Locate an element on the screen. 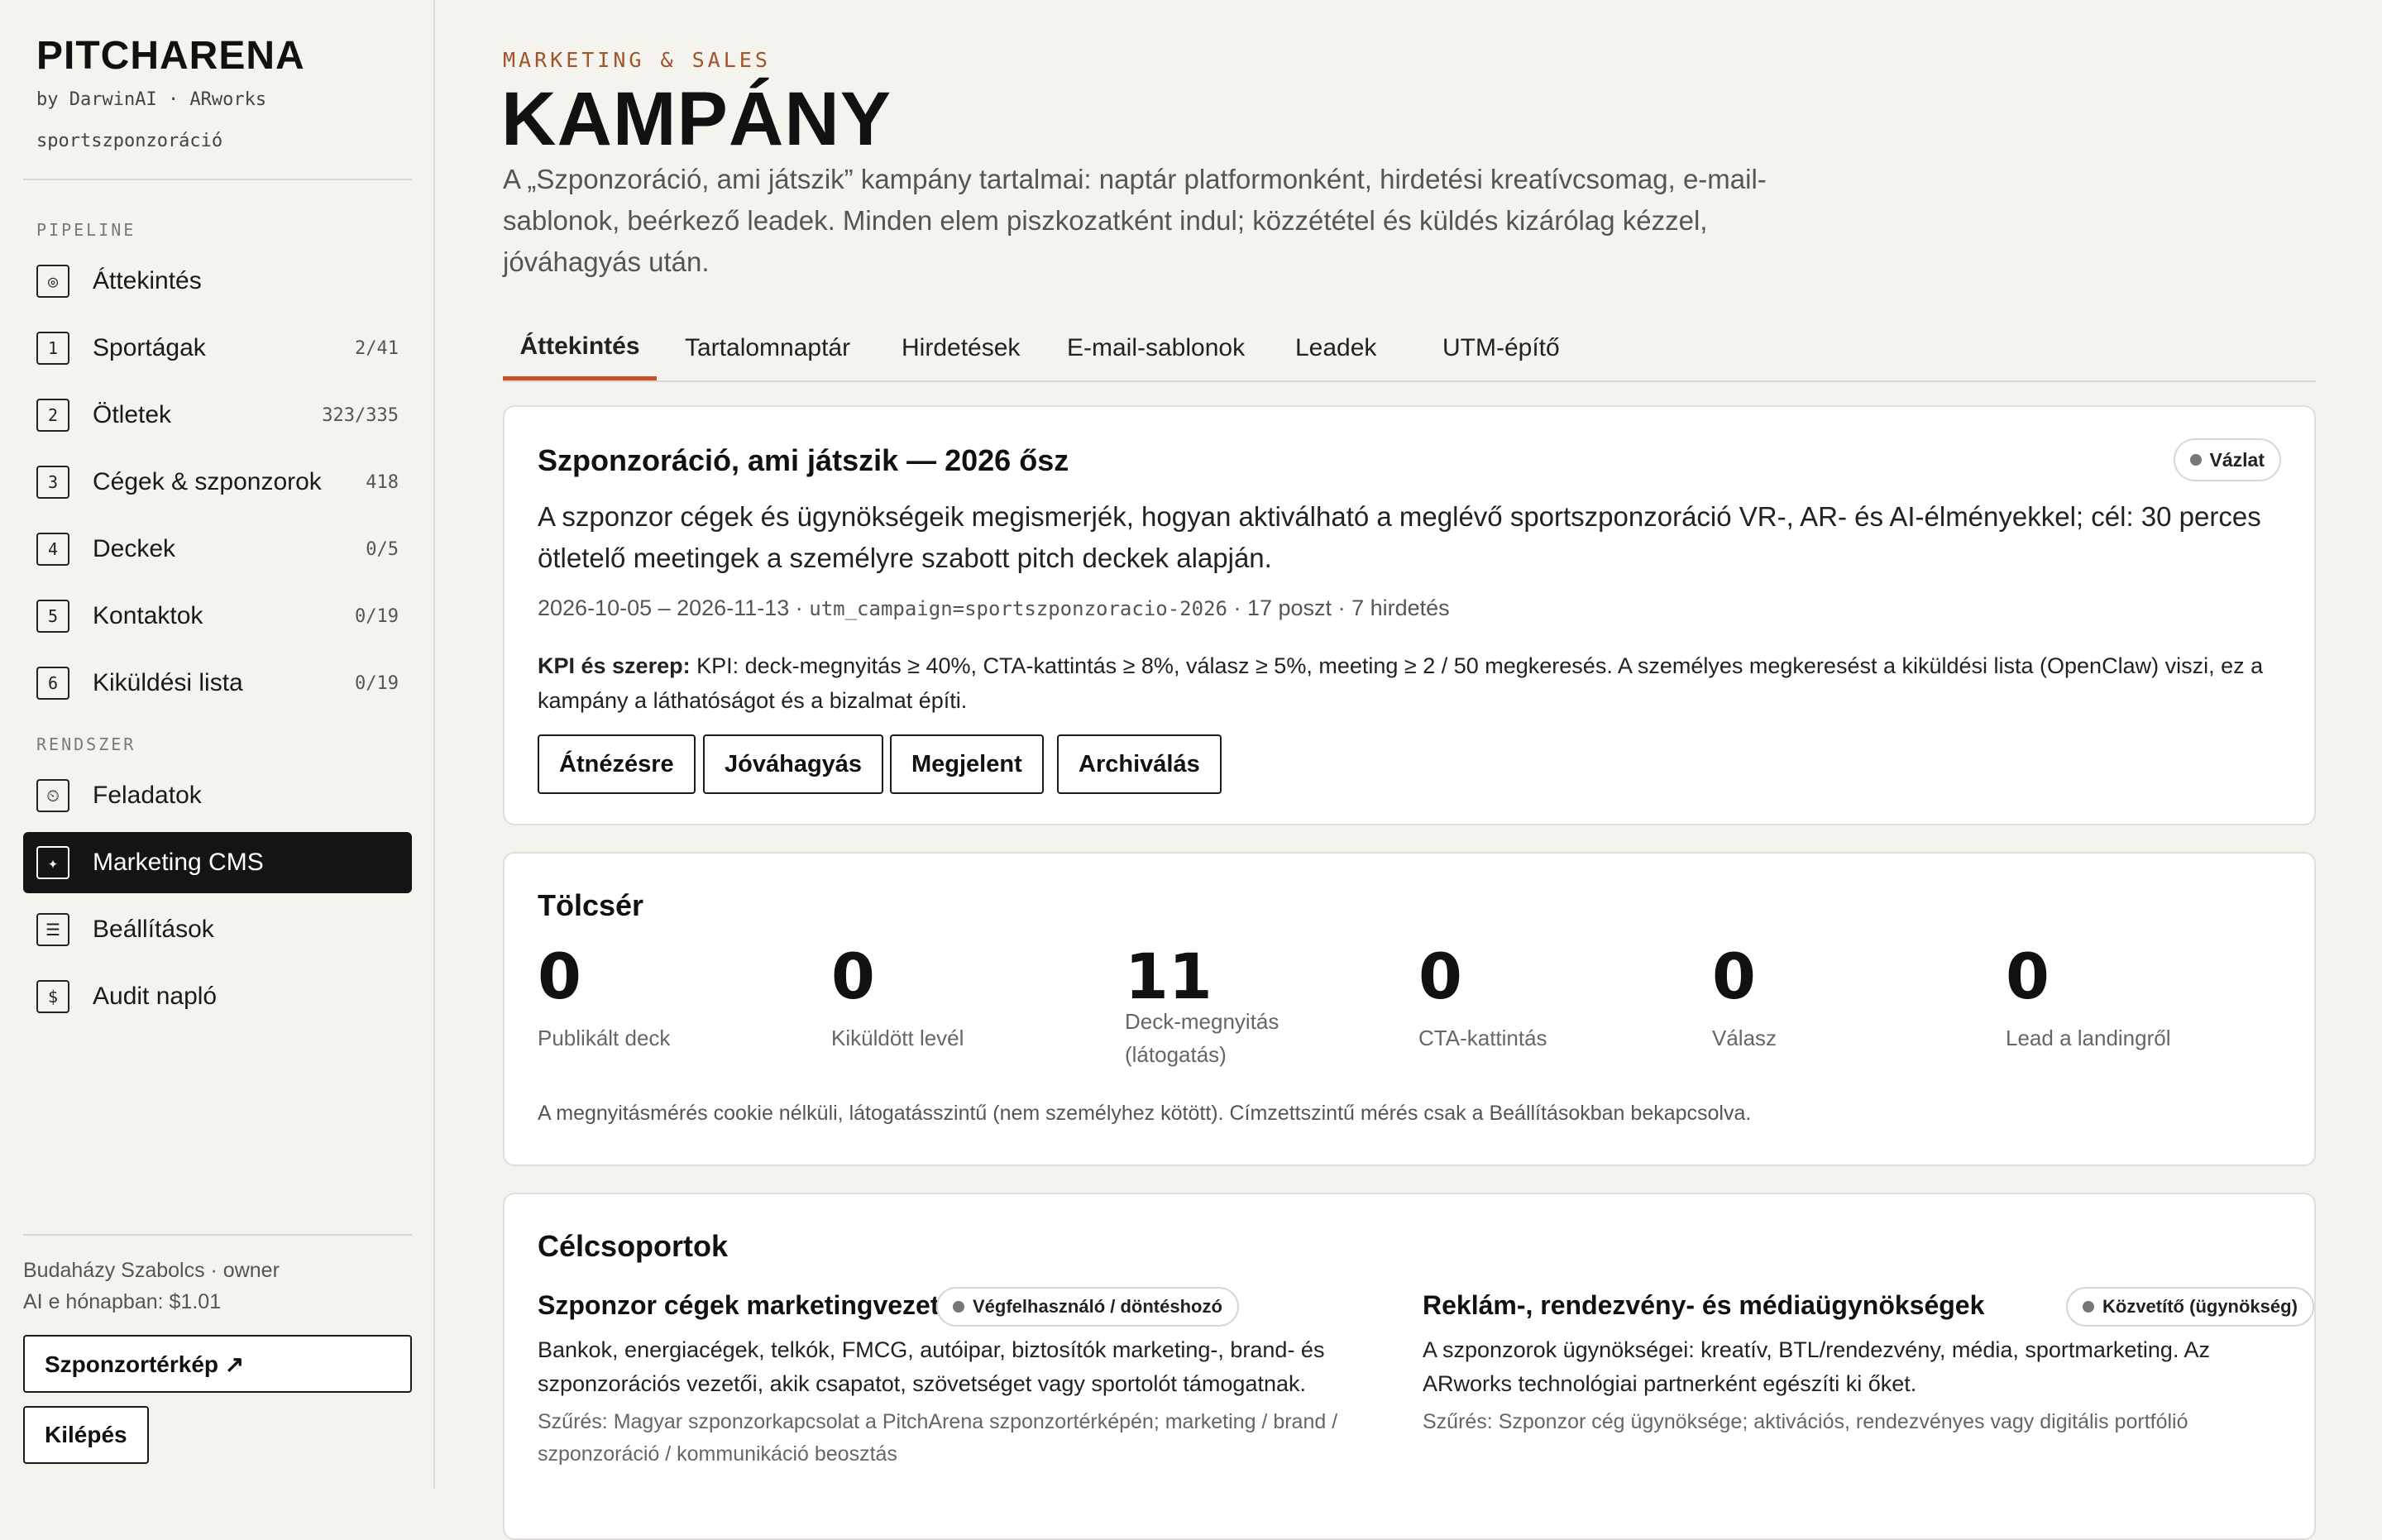 Image resolution: width=2382 pixels, height=1540 pixels. page-title: KAMPÁNY is located at coordinates (696, 119).